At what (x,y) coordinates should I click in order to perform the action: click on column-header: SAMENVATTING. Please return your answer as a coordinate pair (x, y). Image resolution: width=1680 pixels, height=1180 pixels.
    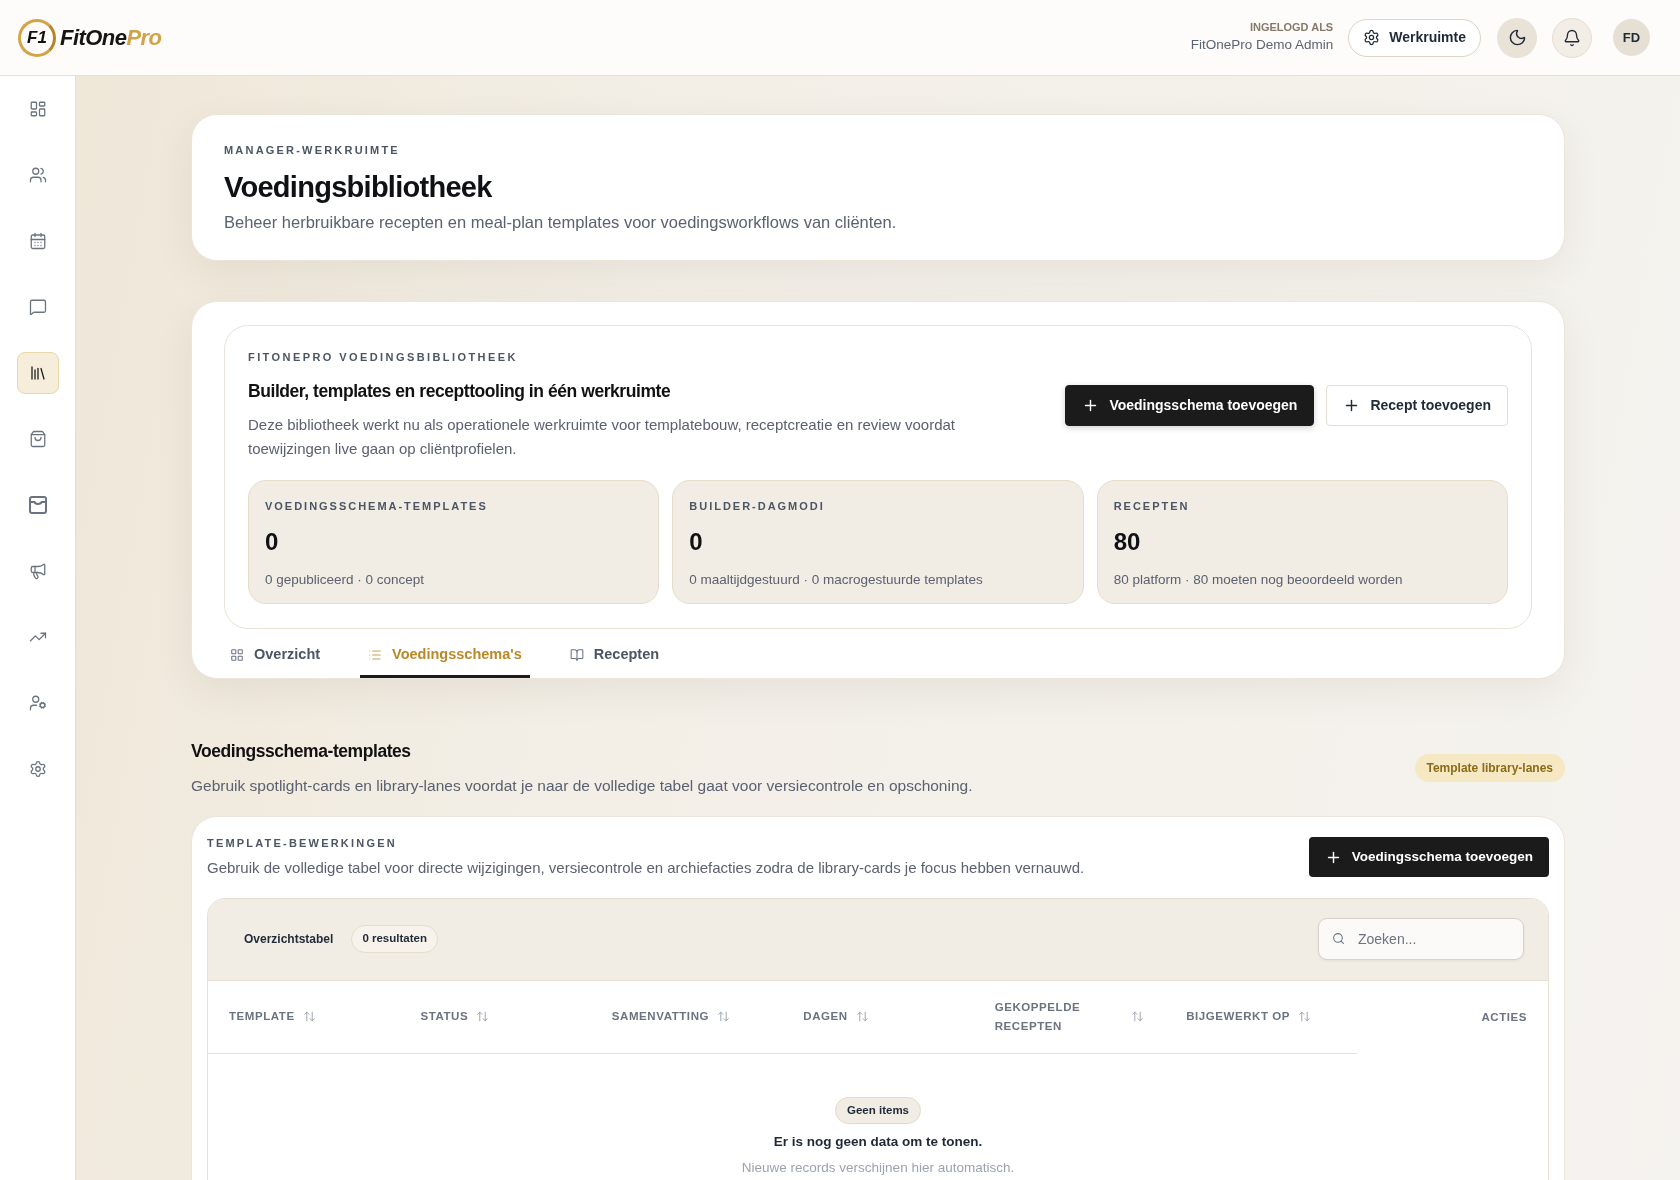
    Looking at the image, I should click on (660, 1016).